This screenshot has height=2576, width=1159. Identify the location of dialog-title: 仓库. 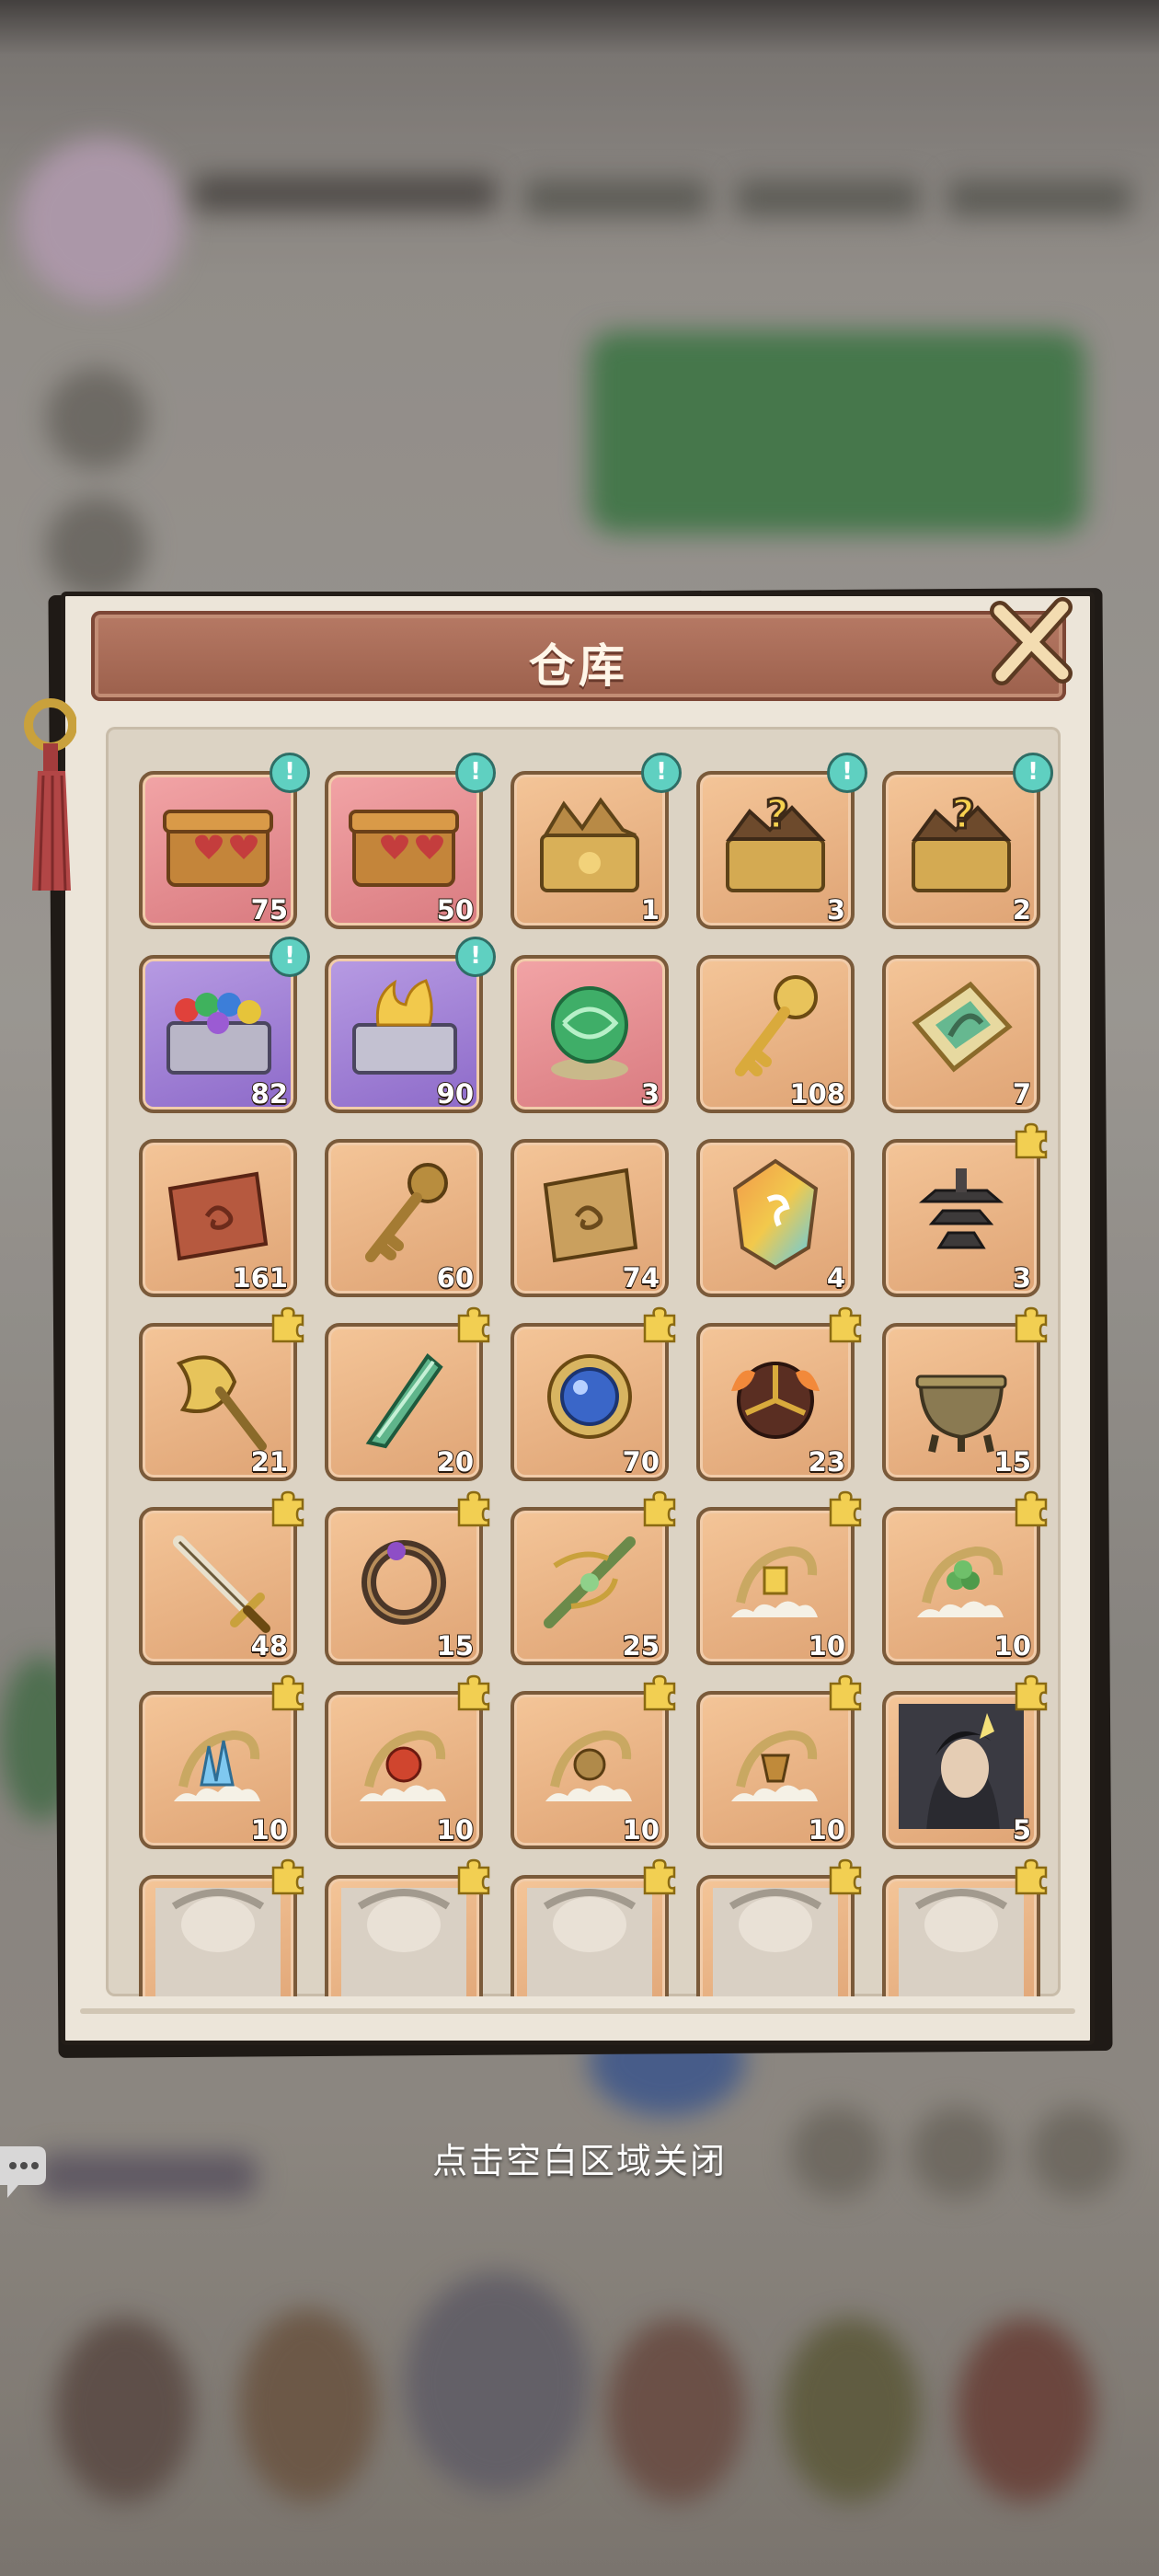
(578, 666).